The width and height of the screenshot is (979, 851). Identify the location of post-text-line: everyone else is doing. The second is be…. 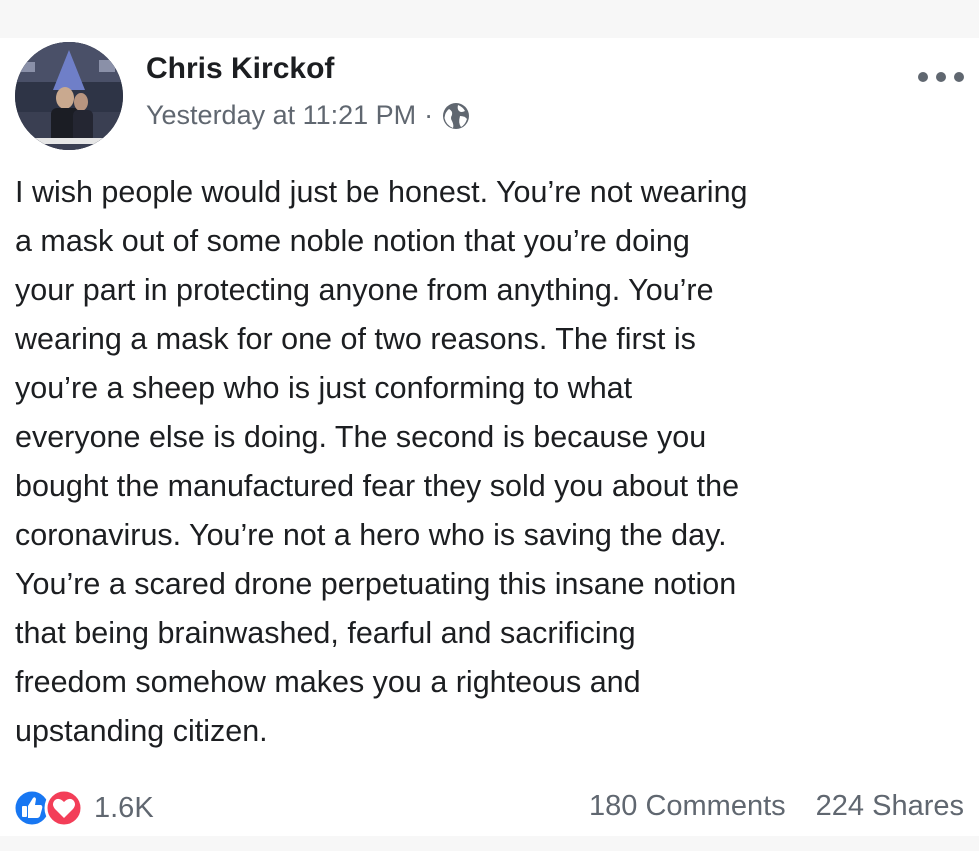
(361, 437).